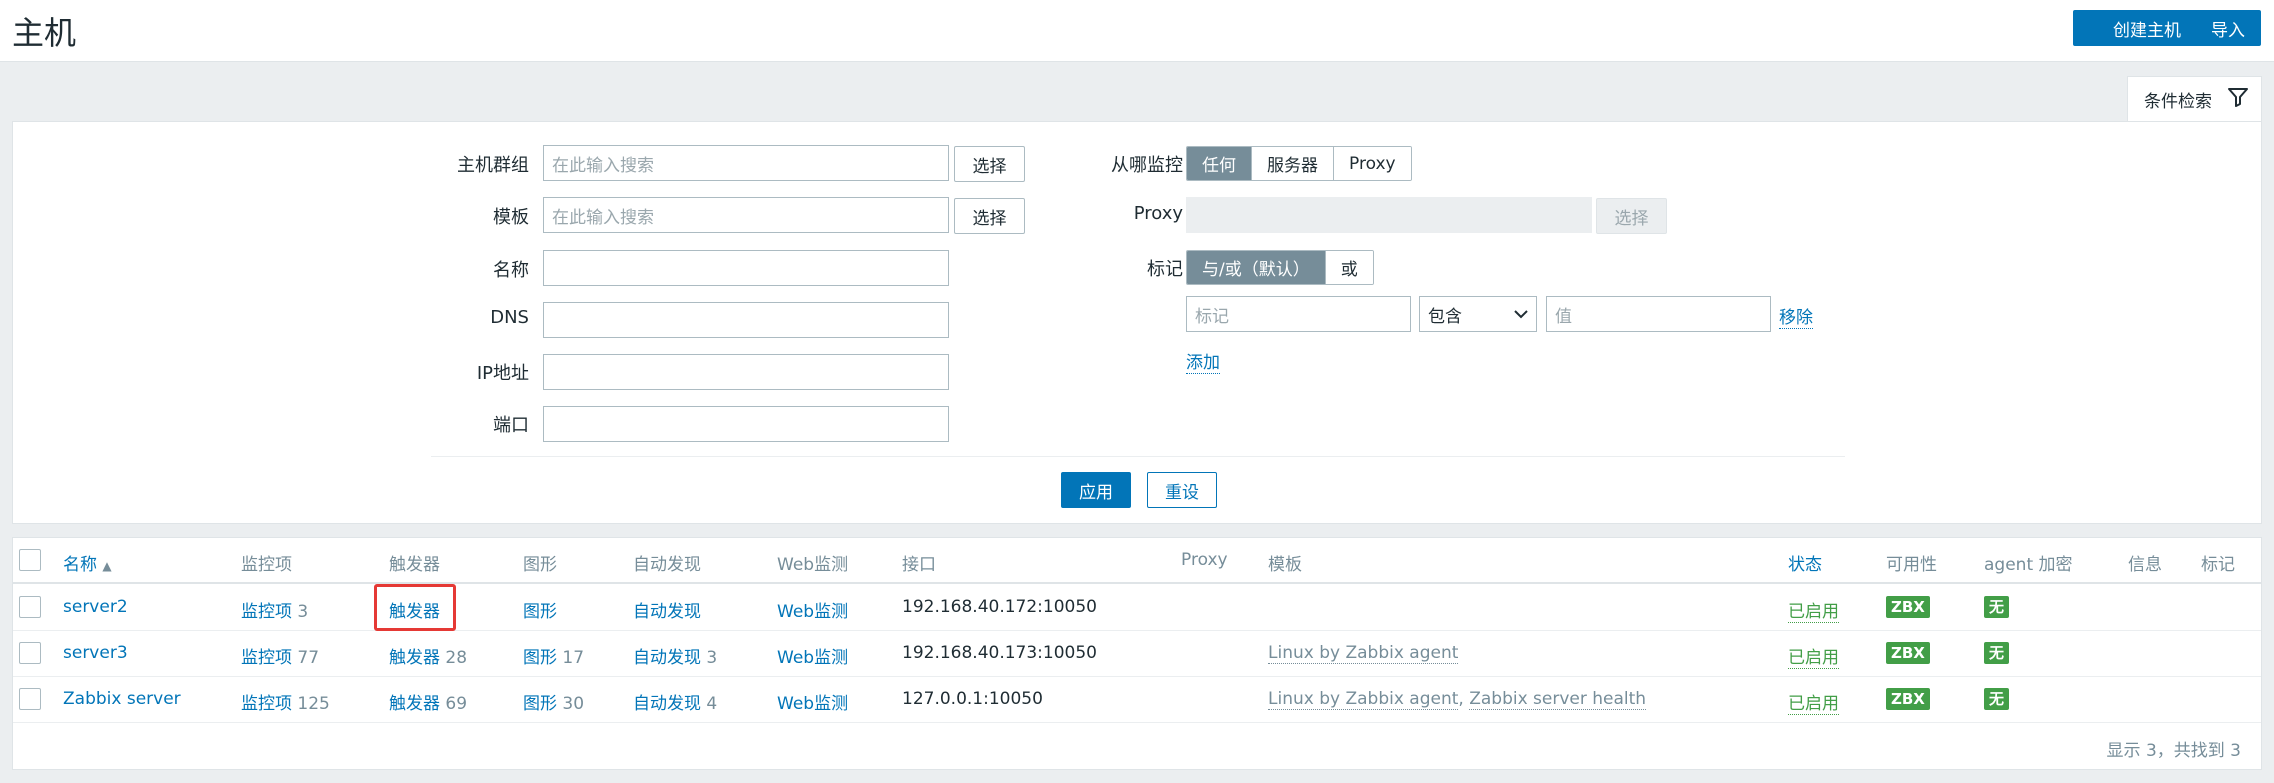 This screenshot has height=783, width=2274. Describe the element at coordinates (2238, 99) in the screenshot. I see `filter-icon` at that location.